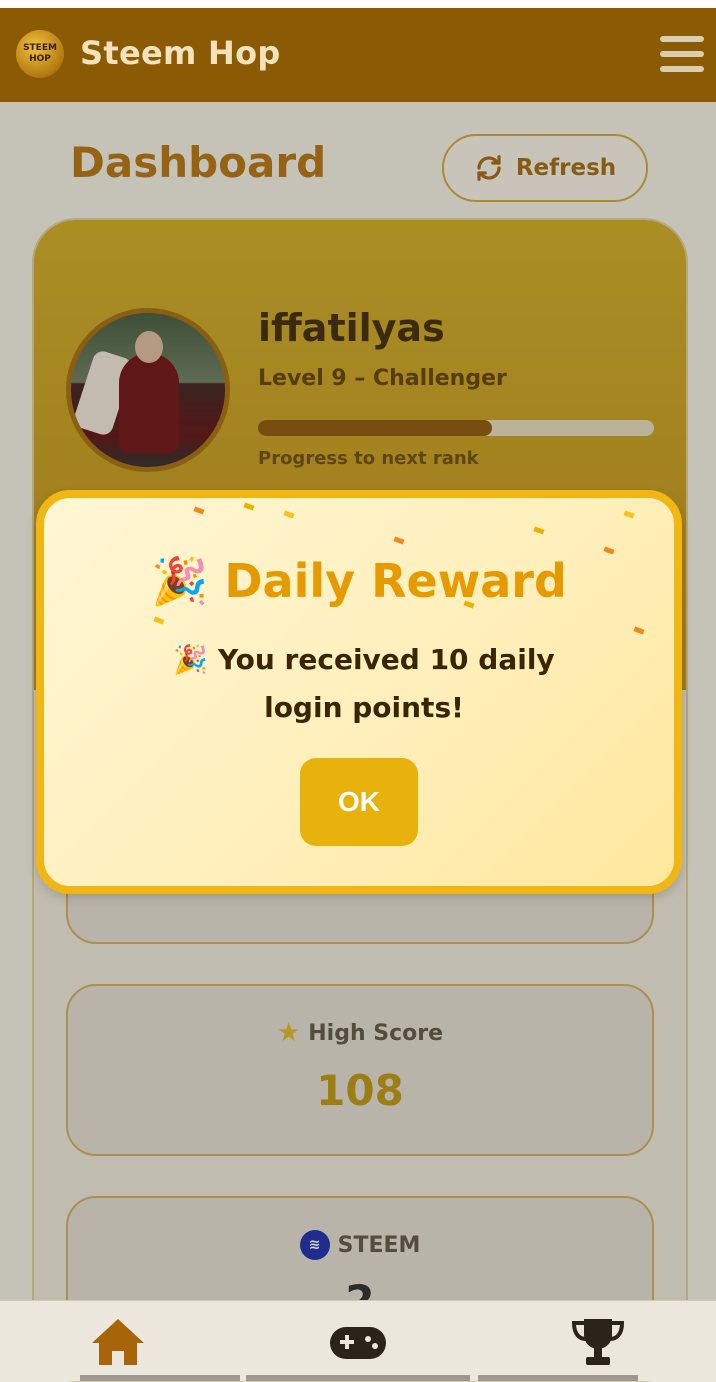 The height and width of the screenshot is (1382, 716). I want to click on high-score-label: High Score, so click(376, 1033).